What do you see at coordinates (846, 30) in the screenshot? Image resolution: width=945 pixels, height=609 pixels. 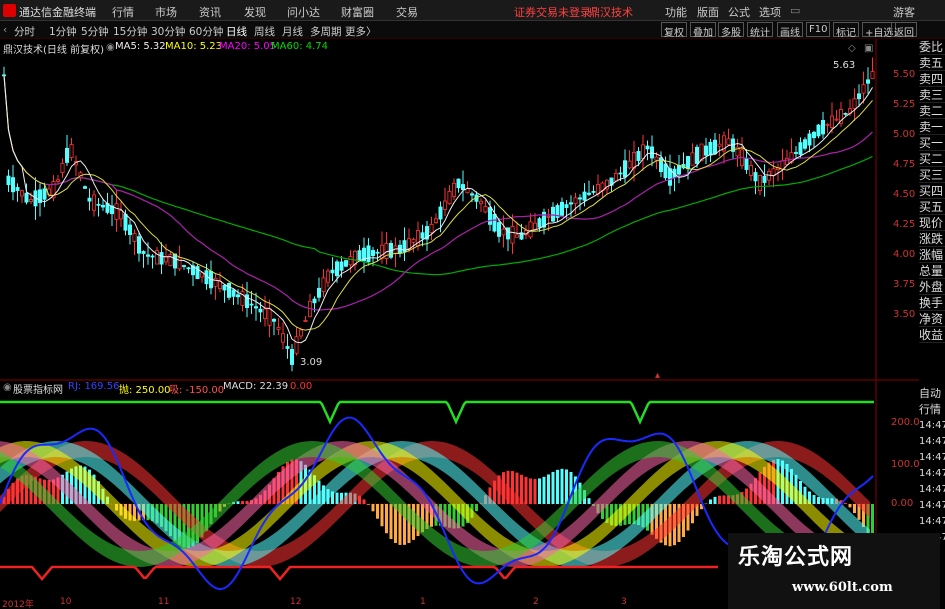 I see `biaoji-button: 标记` at bounding box center [846, 30].